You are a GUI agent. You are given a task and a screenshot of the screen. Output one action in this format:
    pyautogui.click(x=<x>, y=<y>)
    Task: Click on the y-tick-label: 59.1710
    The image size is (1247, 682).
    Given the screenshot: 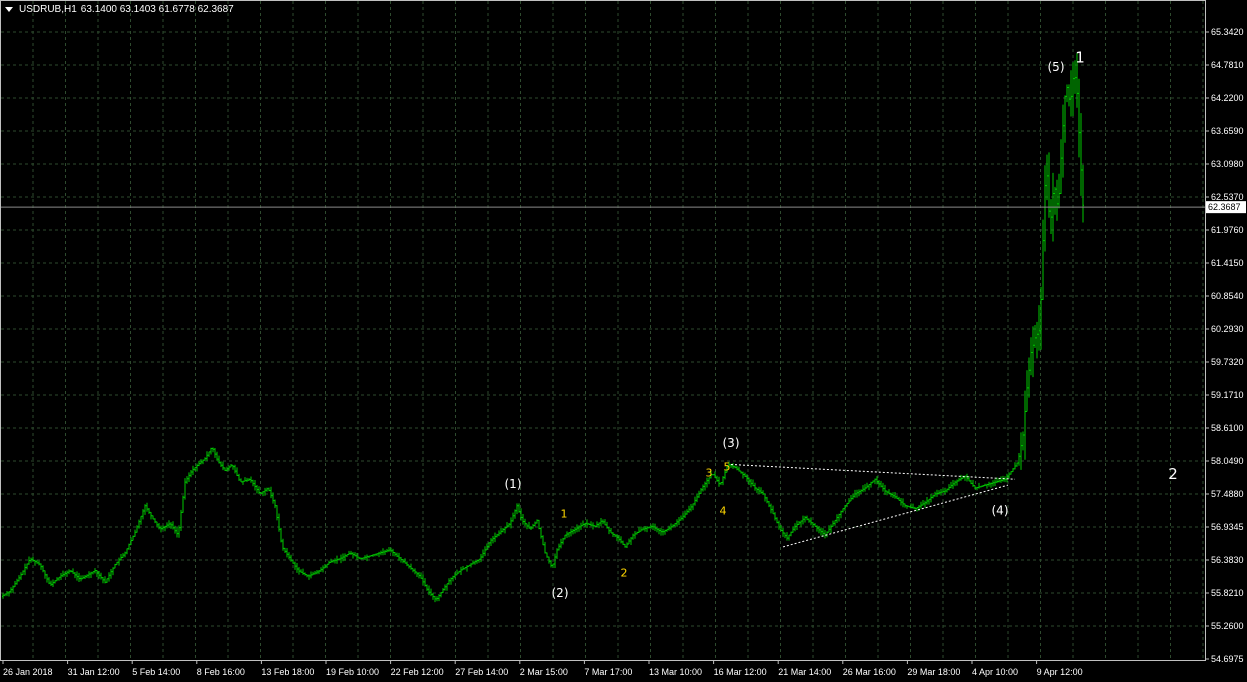 What is the action you would take?
    pyautogui.click(x=1227, y=395)
    